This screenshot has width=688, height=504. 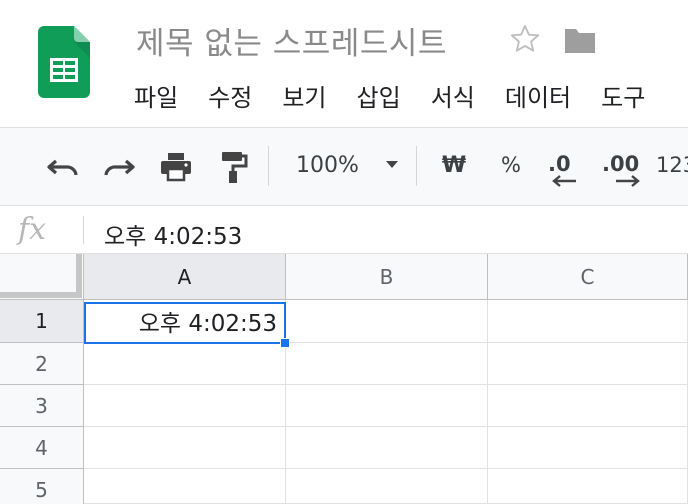 I want to click on menu-bar: 파일 수정 보기 삽입 서식 데이터 도구, so click(x=404, y=95).